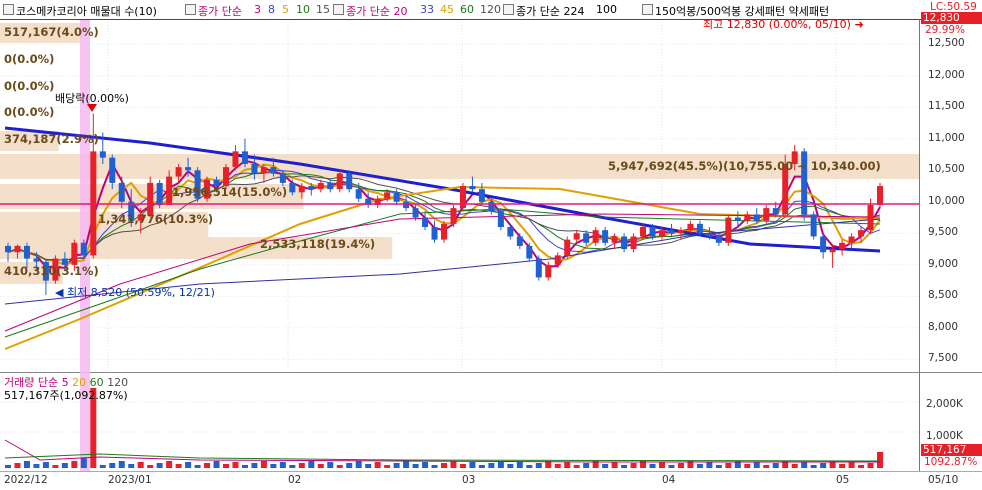 The image size is (982, 490). Describe the element at coordinates (130, 480) in the screenshot. I see `date-label: 2023/01` at that location.